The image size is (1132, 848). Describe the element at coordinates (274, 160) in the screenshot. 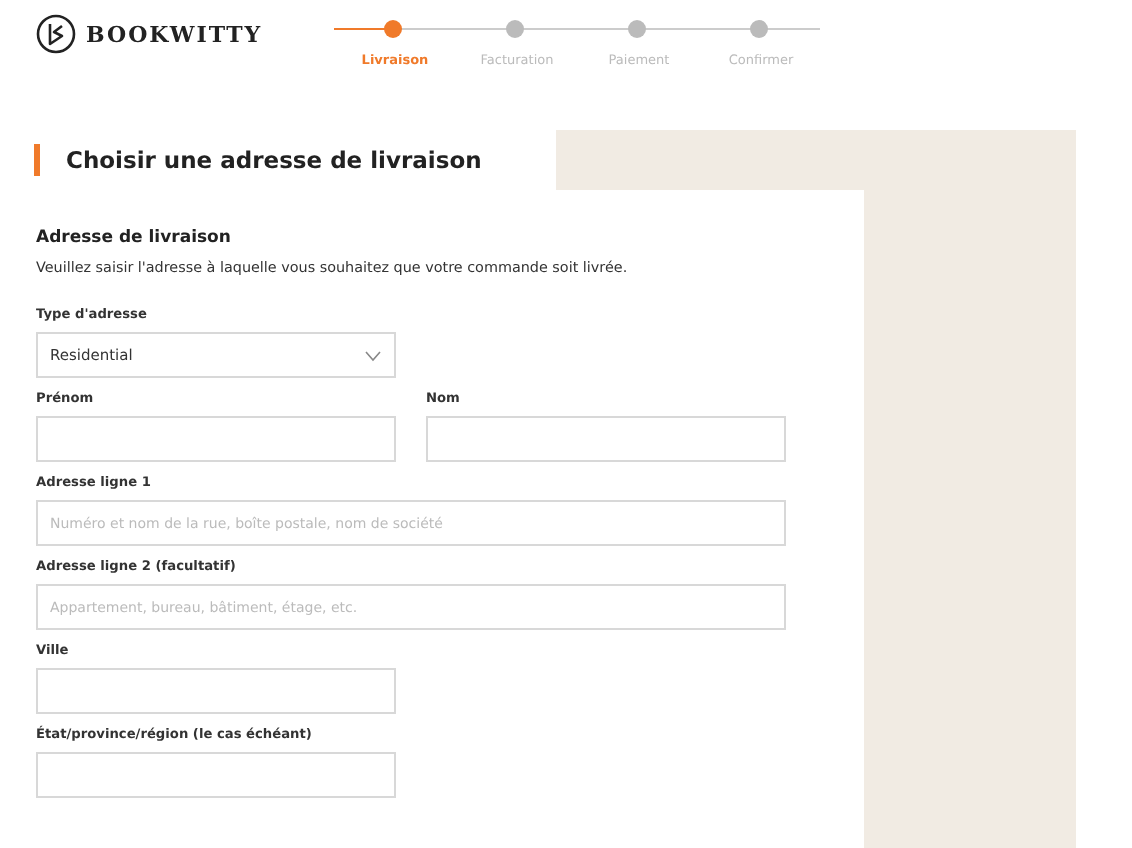

I see `page-title: Choisir une adresse de livraison` at that location.